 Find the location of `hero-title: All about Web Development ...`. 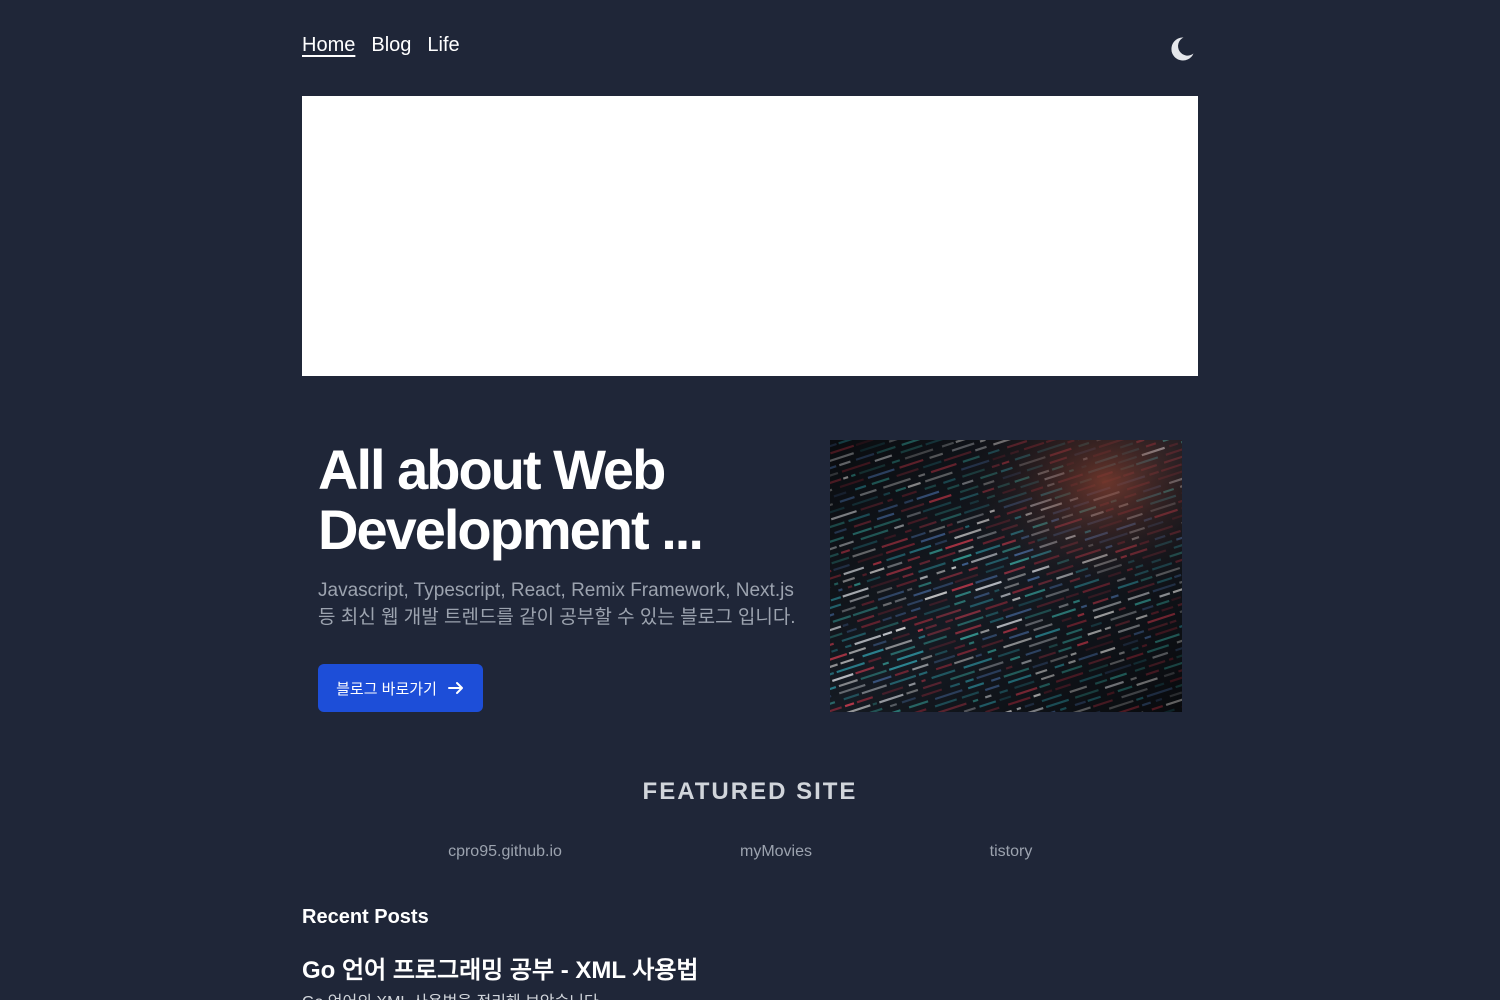

hero-title: All about Web Development ... is located at coordinates (511, 499).